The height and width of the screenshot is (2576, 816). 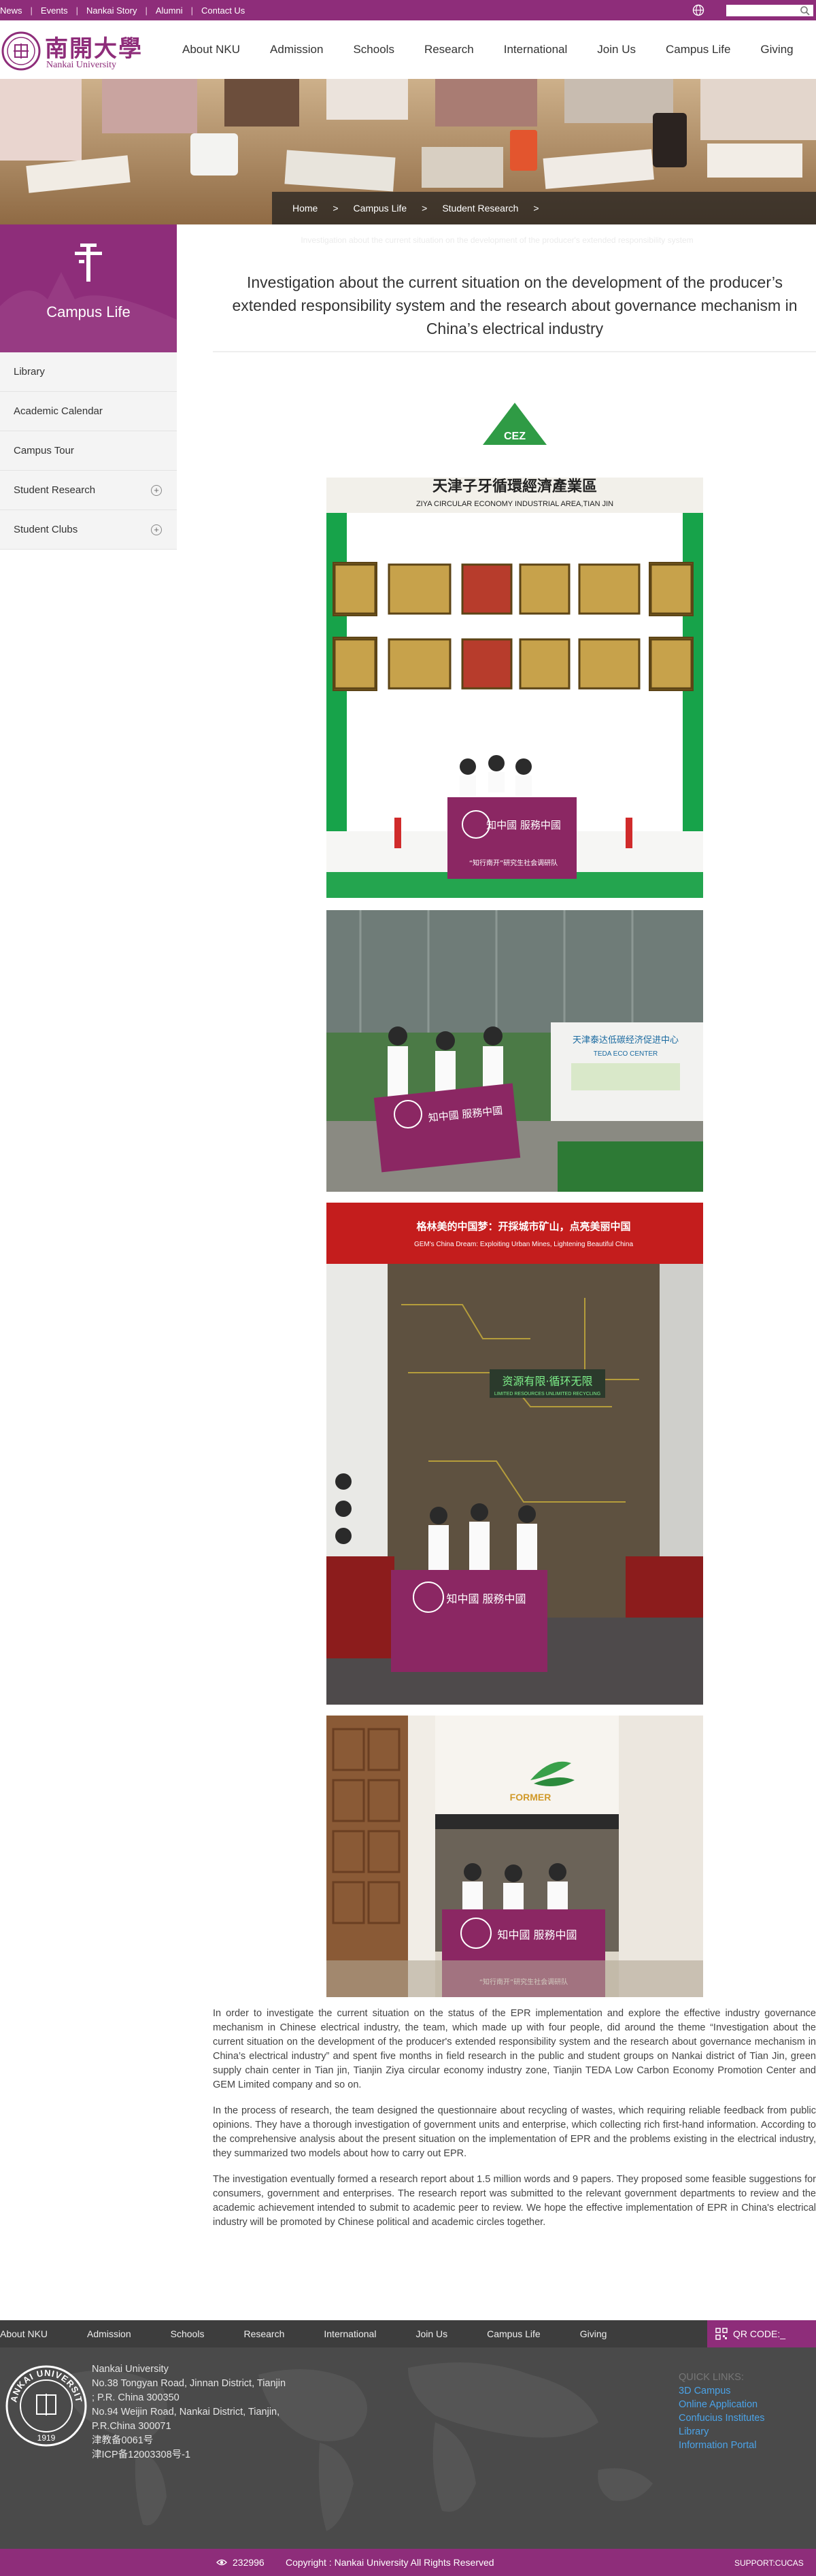 What do you see at coordinates (626, 1040) in the screenshot?
I see `svg-text: 天津泰达低碳经济促进中心` at bounding box center [626, 1040].